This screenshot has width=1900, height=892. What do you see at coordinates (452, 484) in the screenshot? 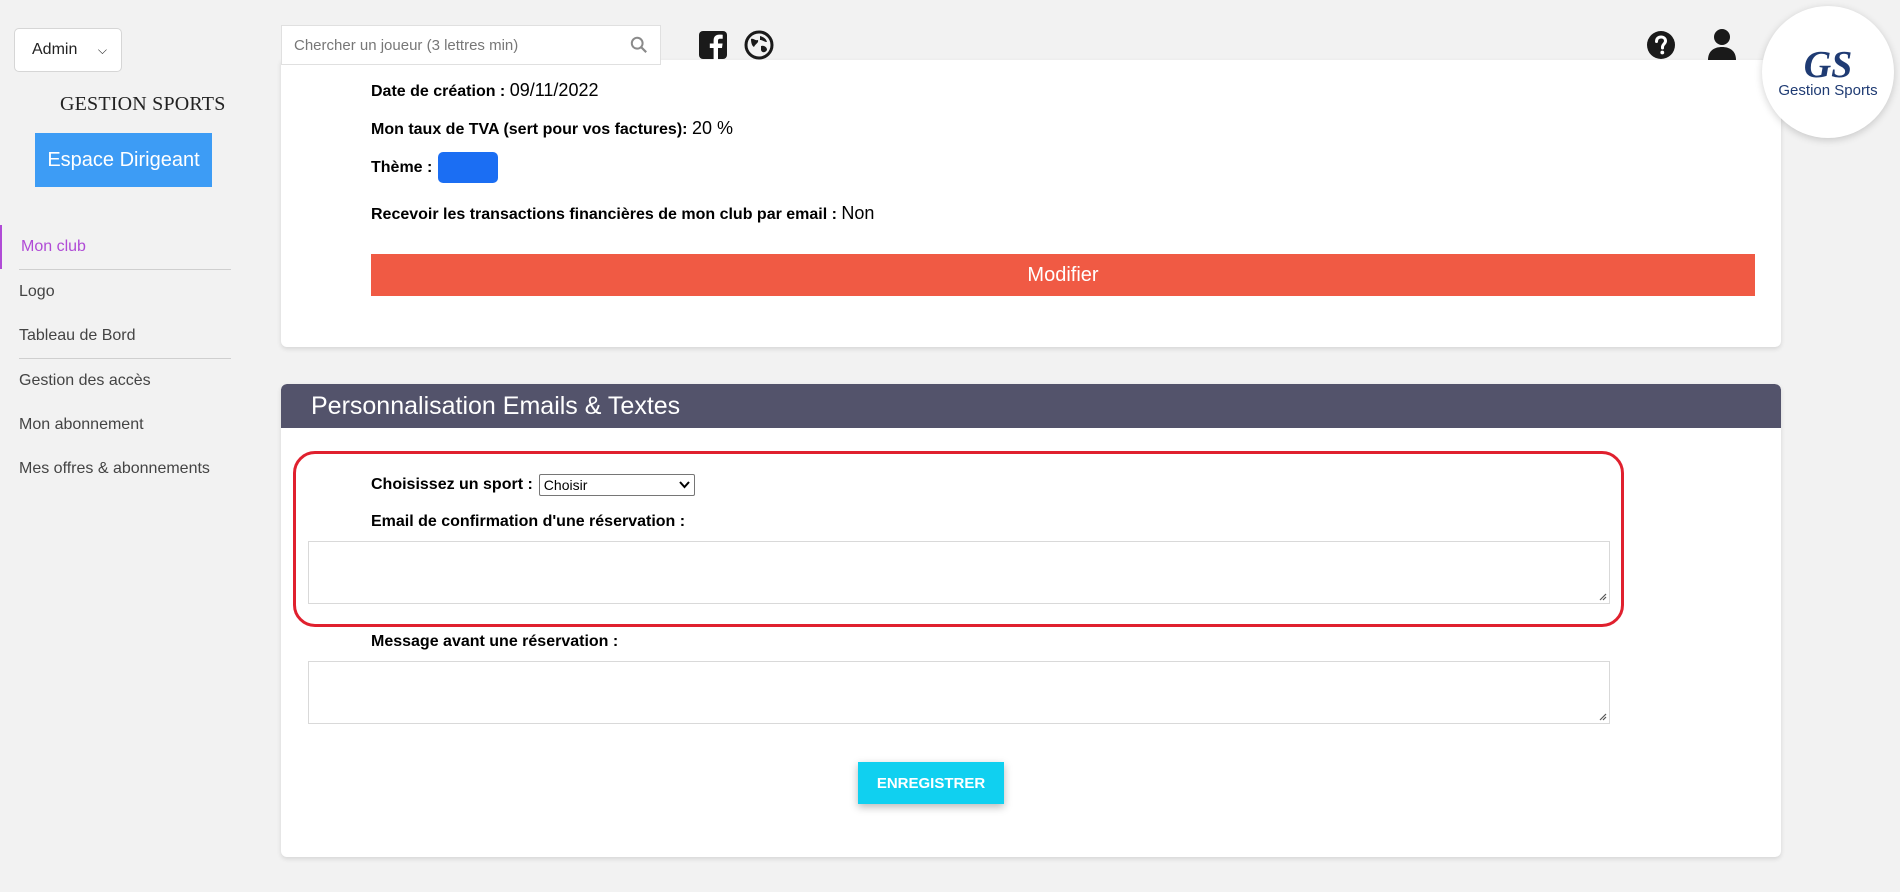
I see `sport-label: Choisissez un sport :` at bounding box center [452, 484].